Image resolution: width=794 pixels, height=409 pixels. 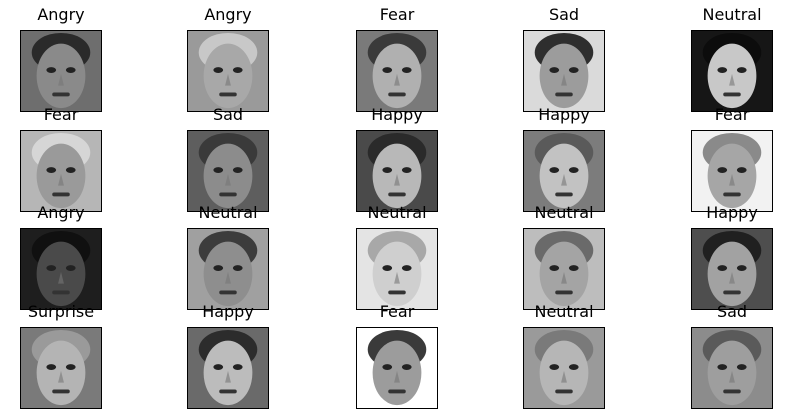 I want to click on face-tile: Surprise, so click(x=61, y=355).